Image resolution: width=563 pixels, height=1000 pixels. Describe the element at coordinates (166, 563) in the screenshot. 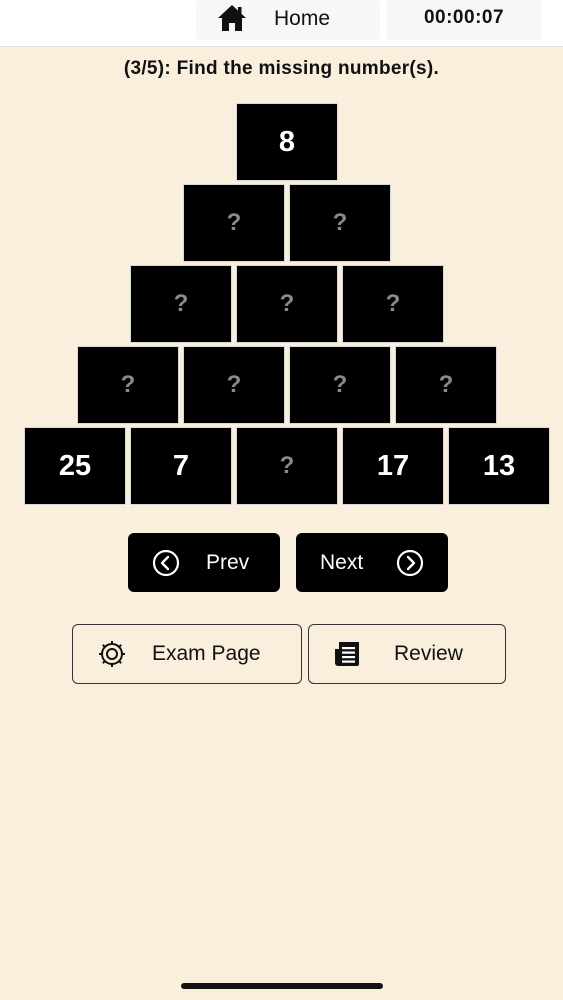

I see `chevron-left-circle-icon` at that location.